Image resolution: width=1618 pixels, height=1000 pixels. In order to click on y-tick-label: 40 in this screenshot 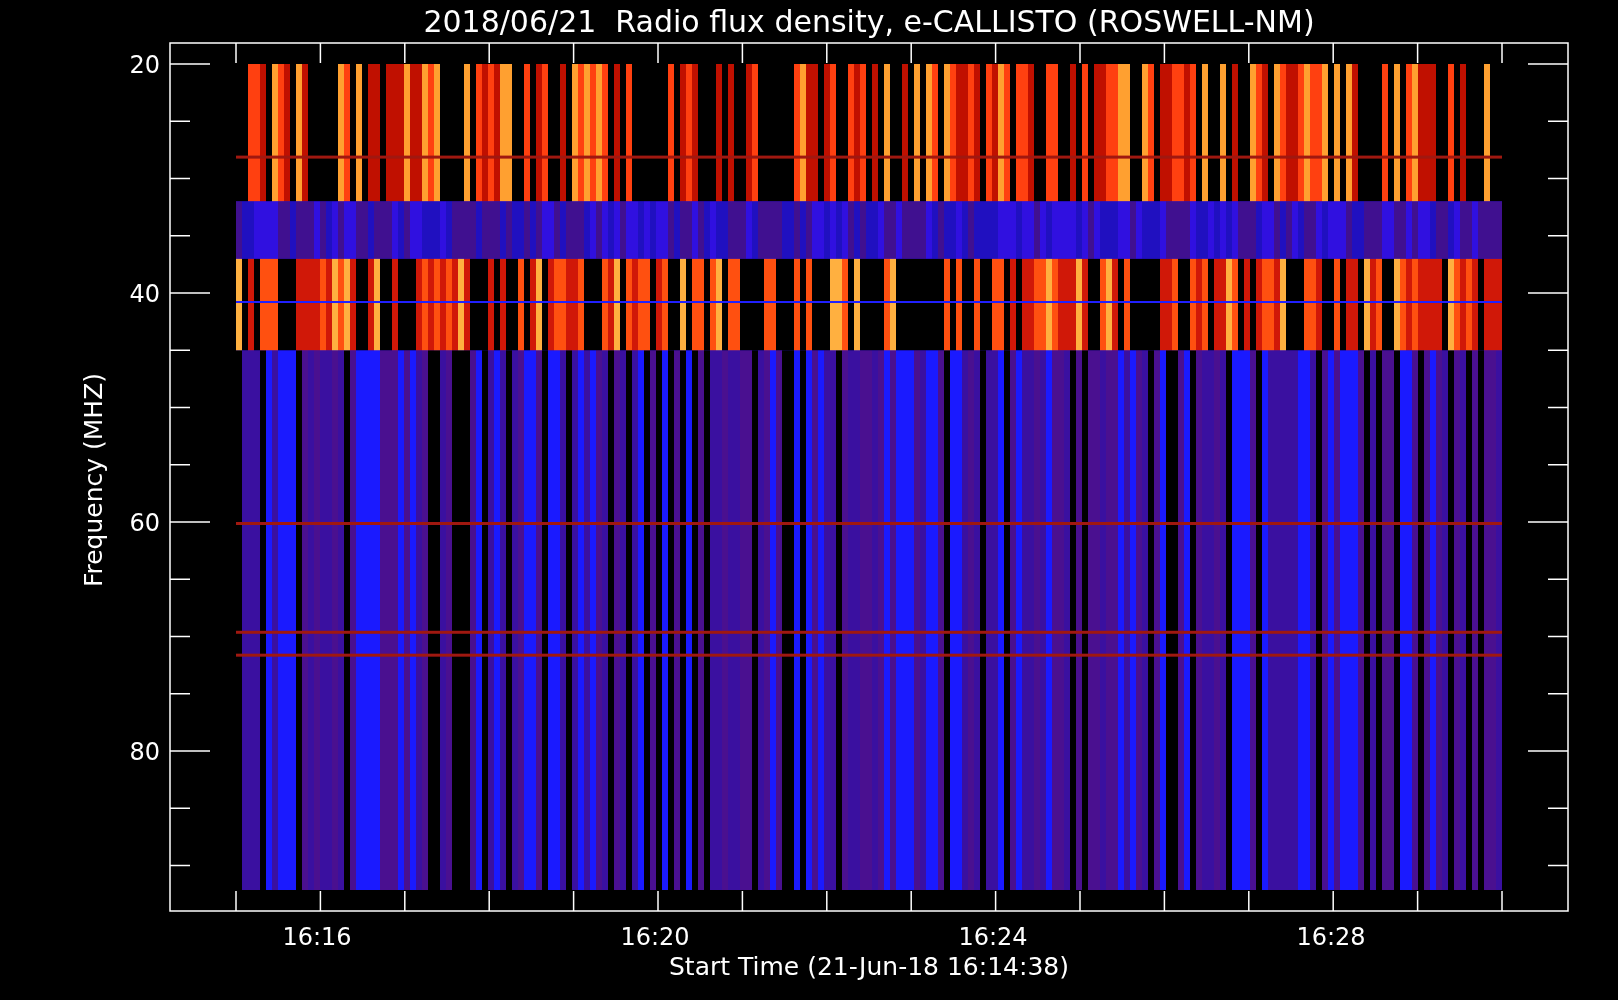, I will do `click(144, 294)`.